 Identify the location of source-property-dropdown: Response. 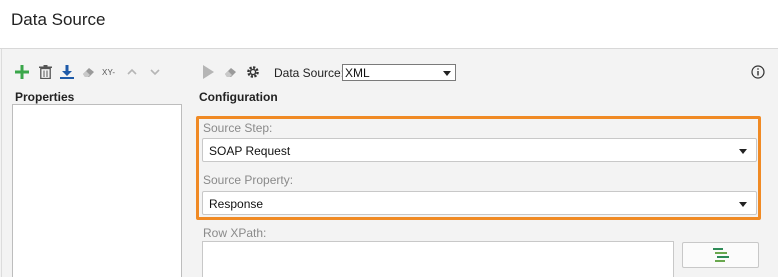
(479, 203).